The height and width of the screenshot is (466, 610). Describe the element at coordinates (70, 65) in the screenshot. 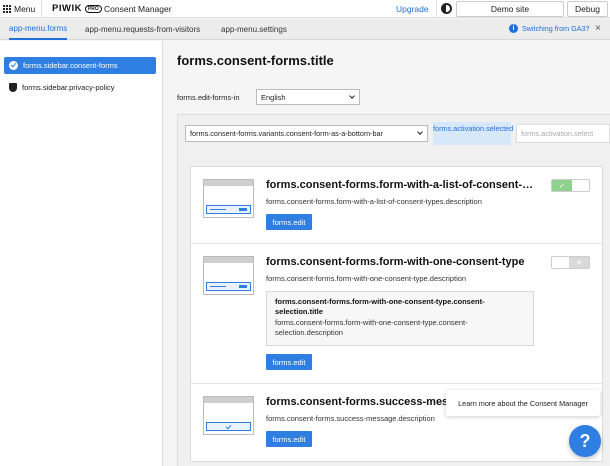

I see `sidebar-item-label: forms.sidebar.consent-forms` at that location.